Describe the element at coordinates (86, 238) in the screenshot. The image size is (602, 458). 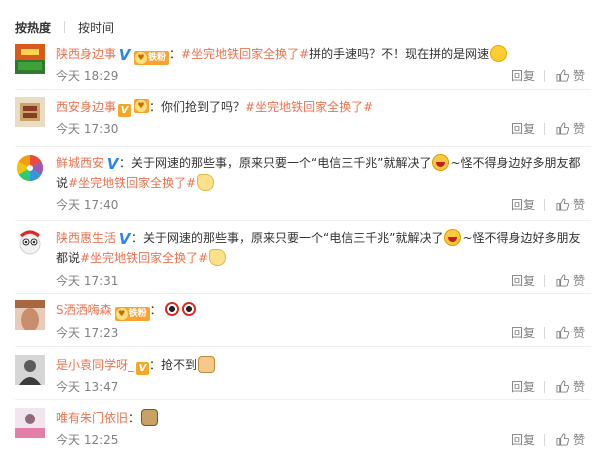
I see `username: 陕西惠生活` at that location.